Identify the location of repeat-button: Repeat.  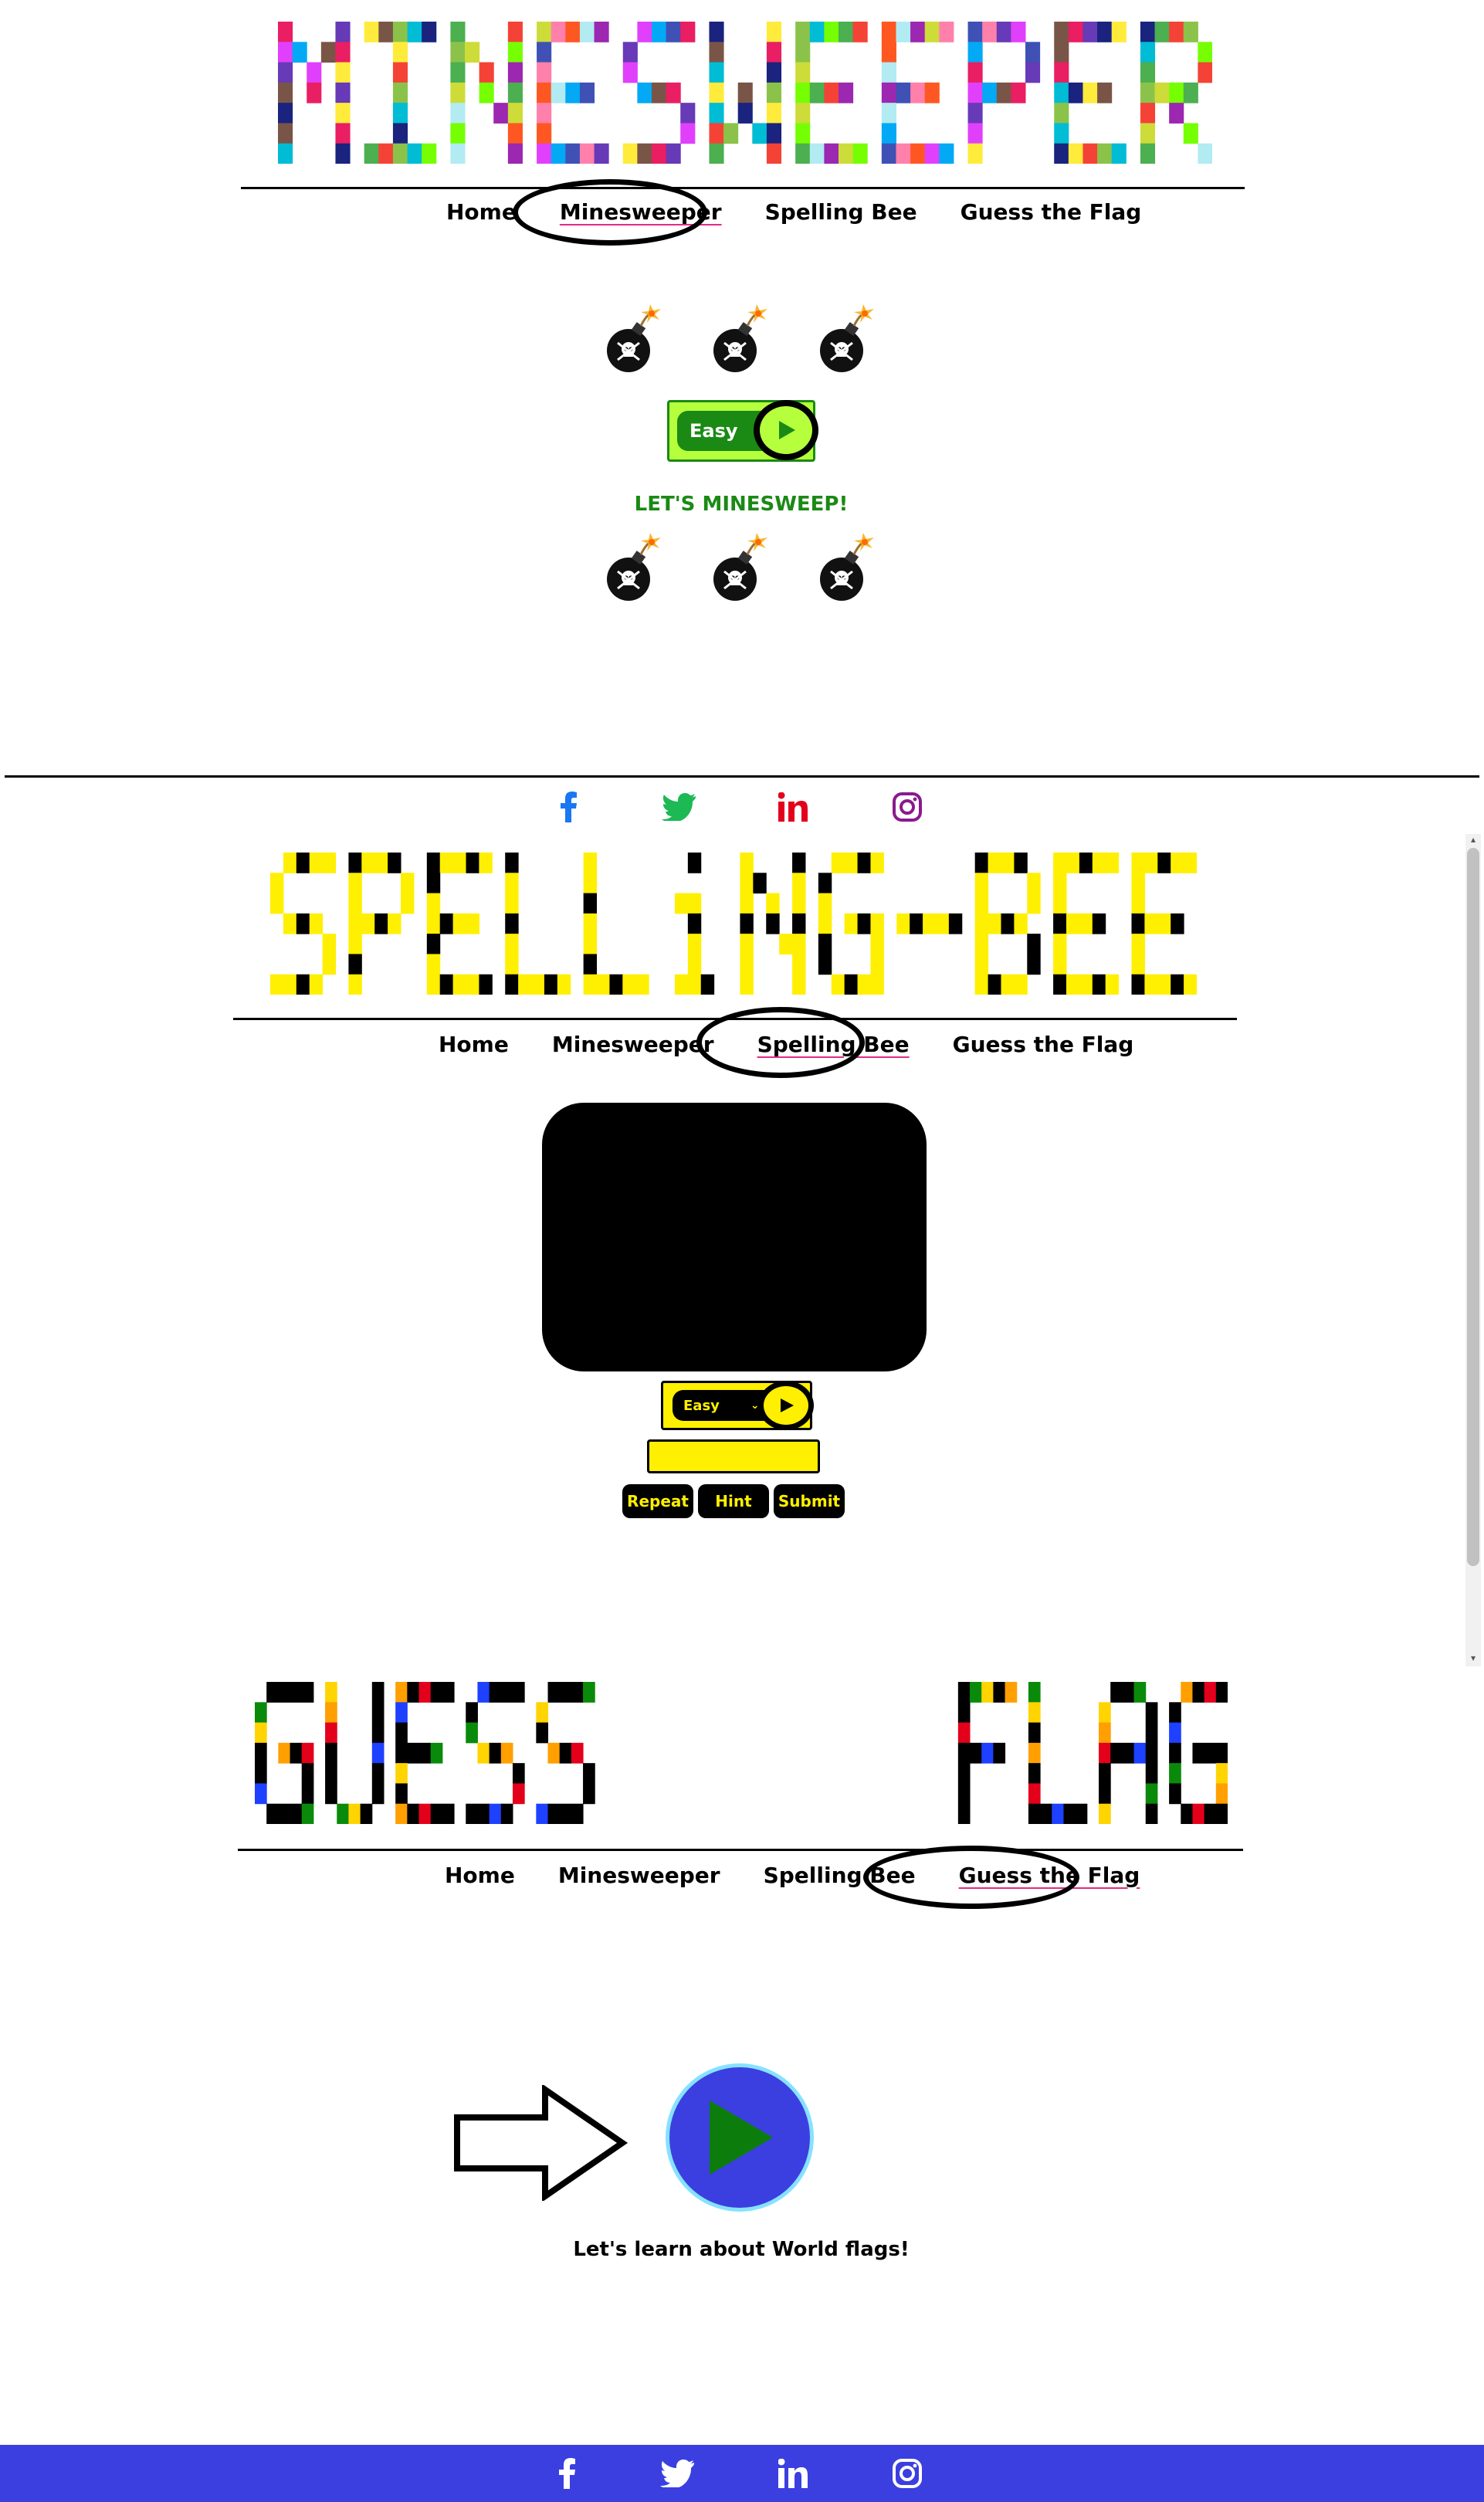
(657, 1501).